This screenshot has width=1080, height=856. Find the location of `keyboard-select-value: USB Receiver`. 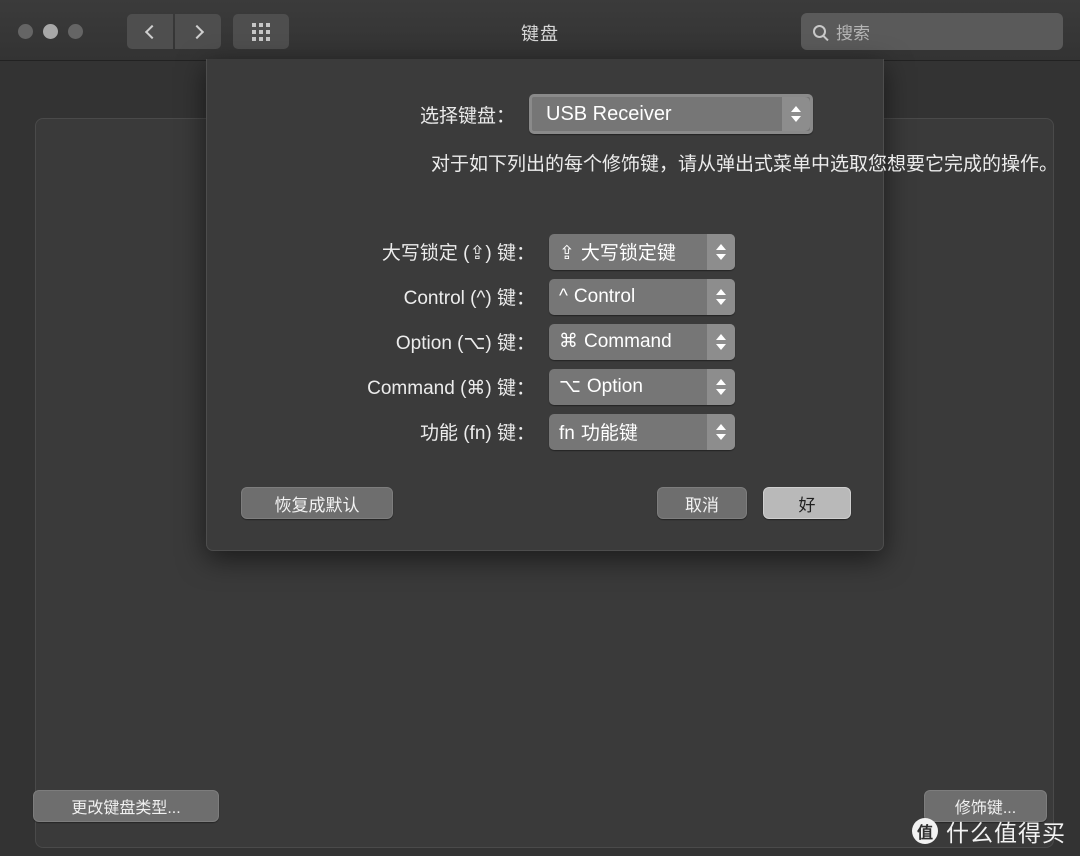

keyboard-select-value: USB Receiver is located at coordinates (609, 113).